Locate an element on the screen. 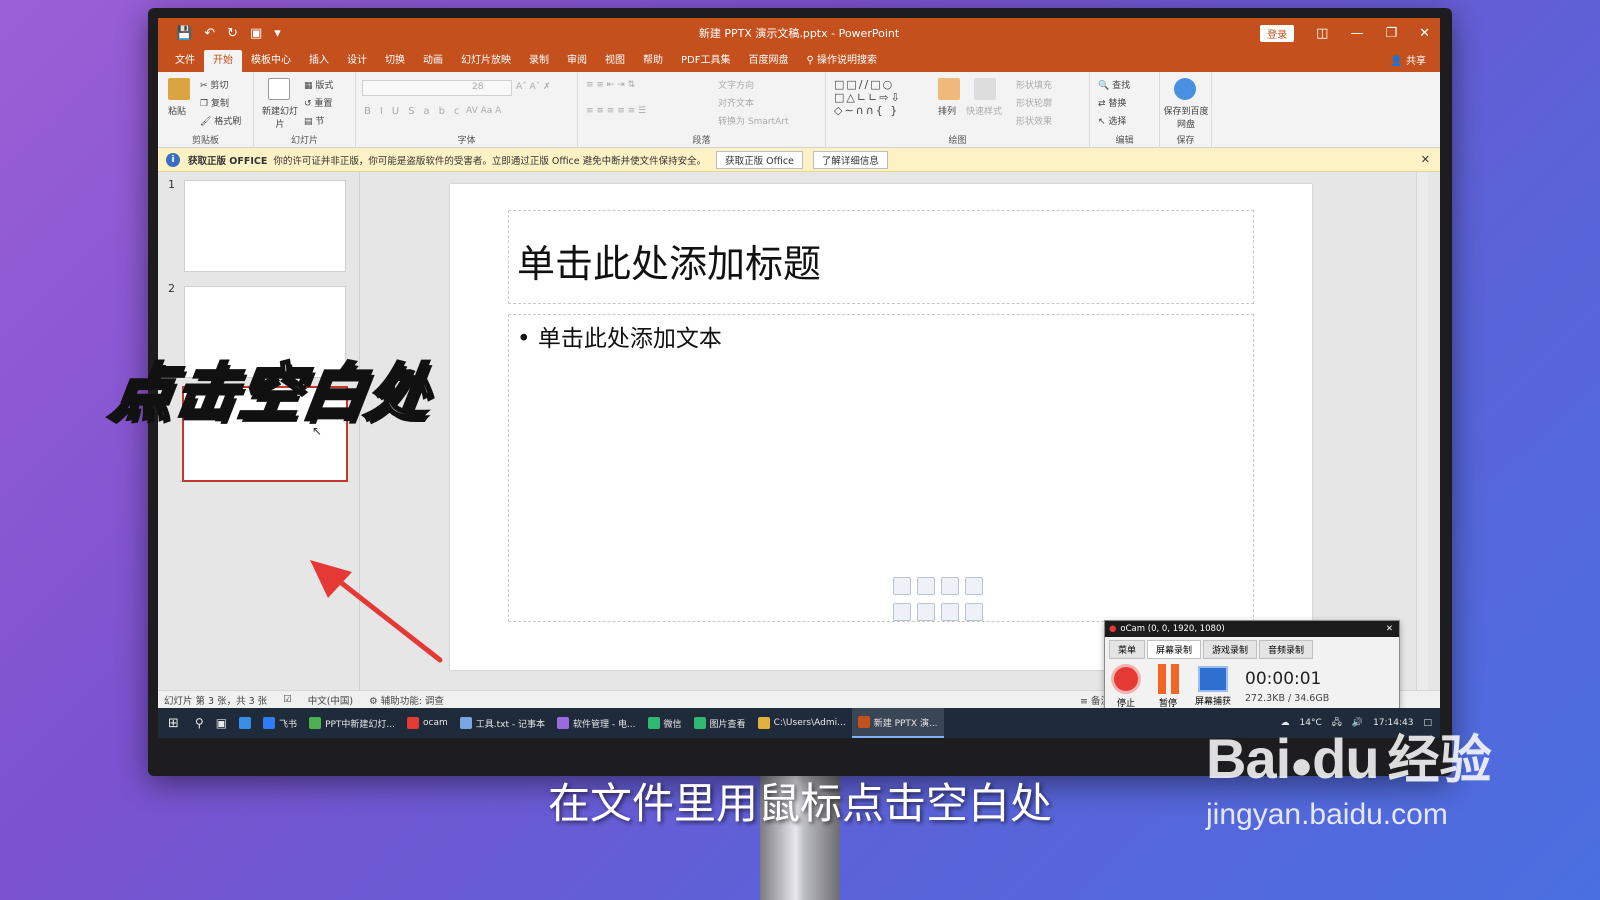 This screenshot has height=900, width=1600. share-button: 👤 共享 is located at coordinates (1408, 59).